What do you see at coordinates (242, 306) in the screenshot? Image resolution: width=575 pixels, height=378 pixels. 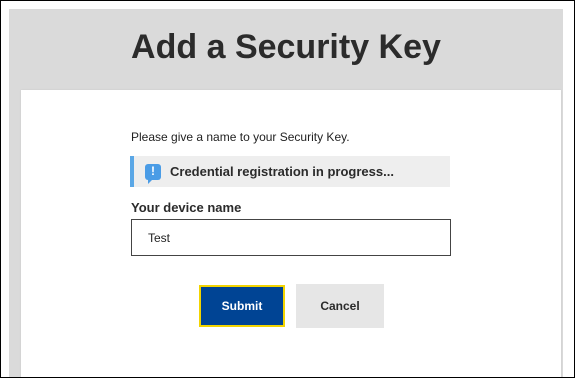 I see `submit-button: Submit` at bounding box center [242, 306].